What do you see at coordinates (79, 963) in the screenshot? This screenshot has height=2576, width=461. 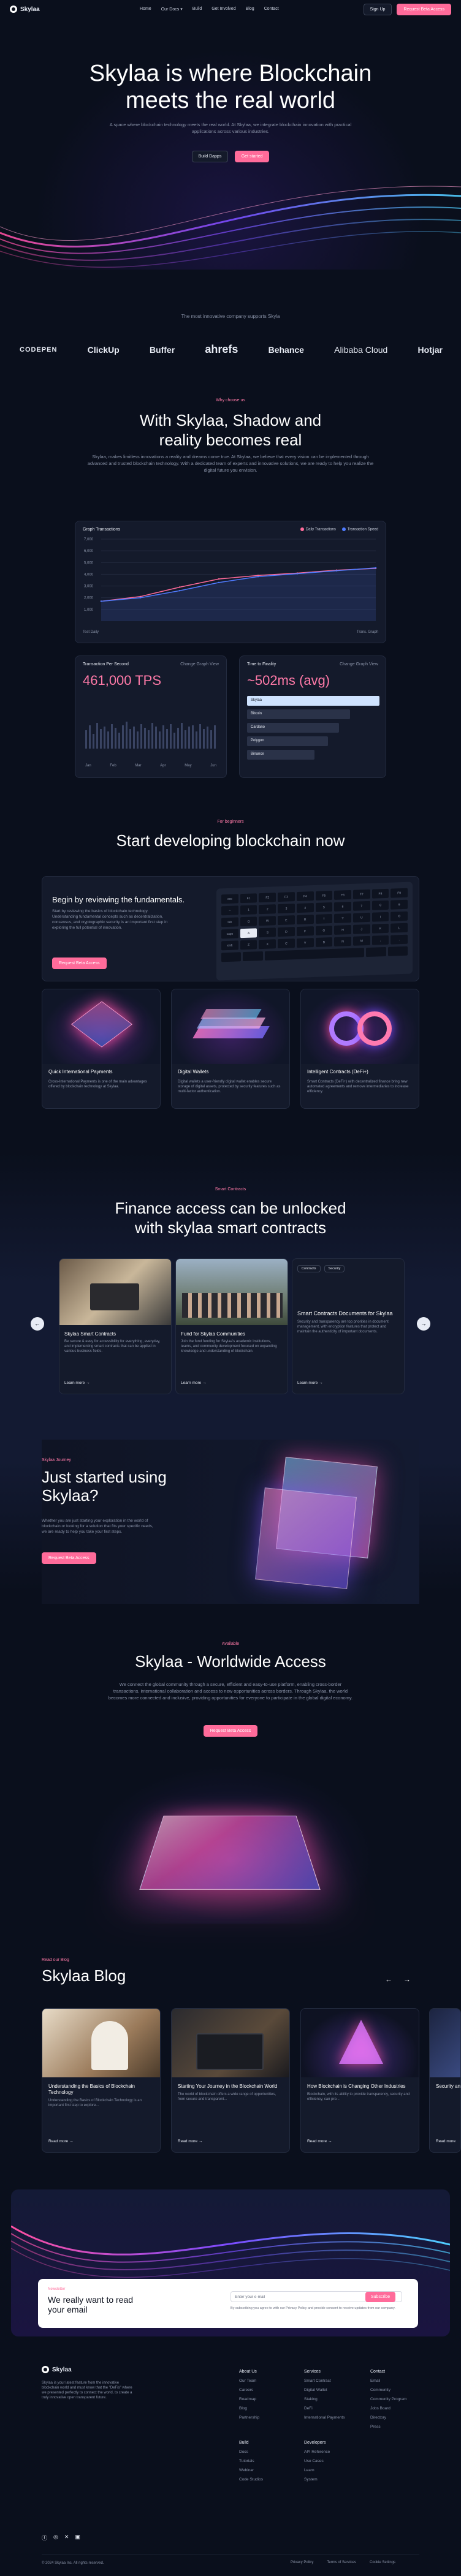 I see `fundamentals-request-button: Request Beta Access` at bounding box center [79, 963].